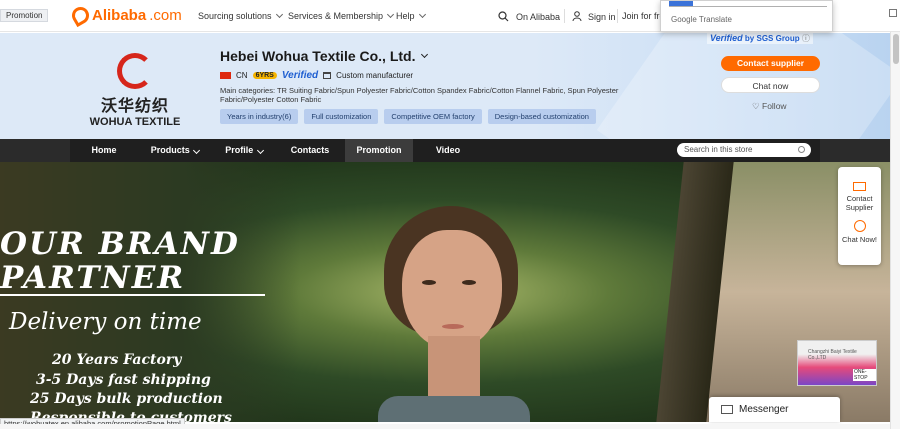 The height and width of the screenshot is (429, 900). I want to click on follow-label: Follow, so click(774, 106).